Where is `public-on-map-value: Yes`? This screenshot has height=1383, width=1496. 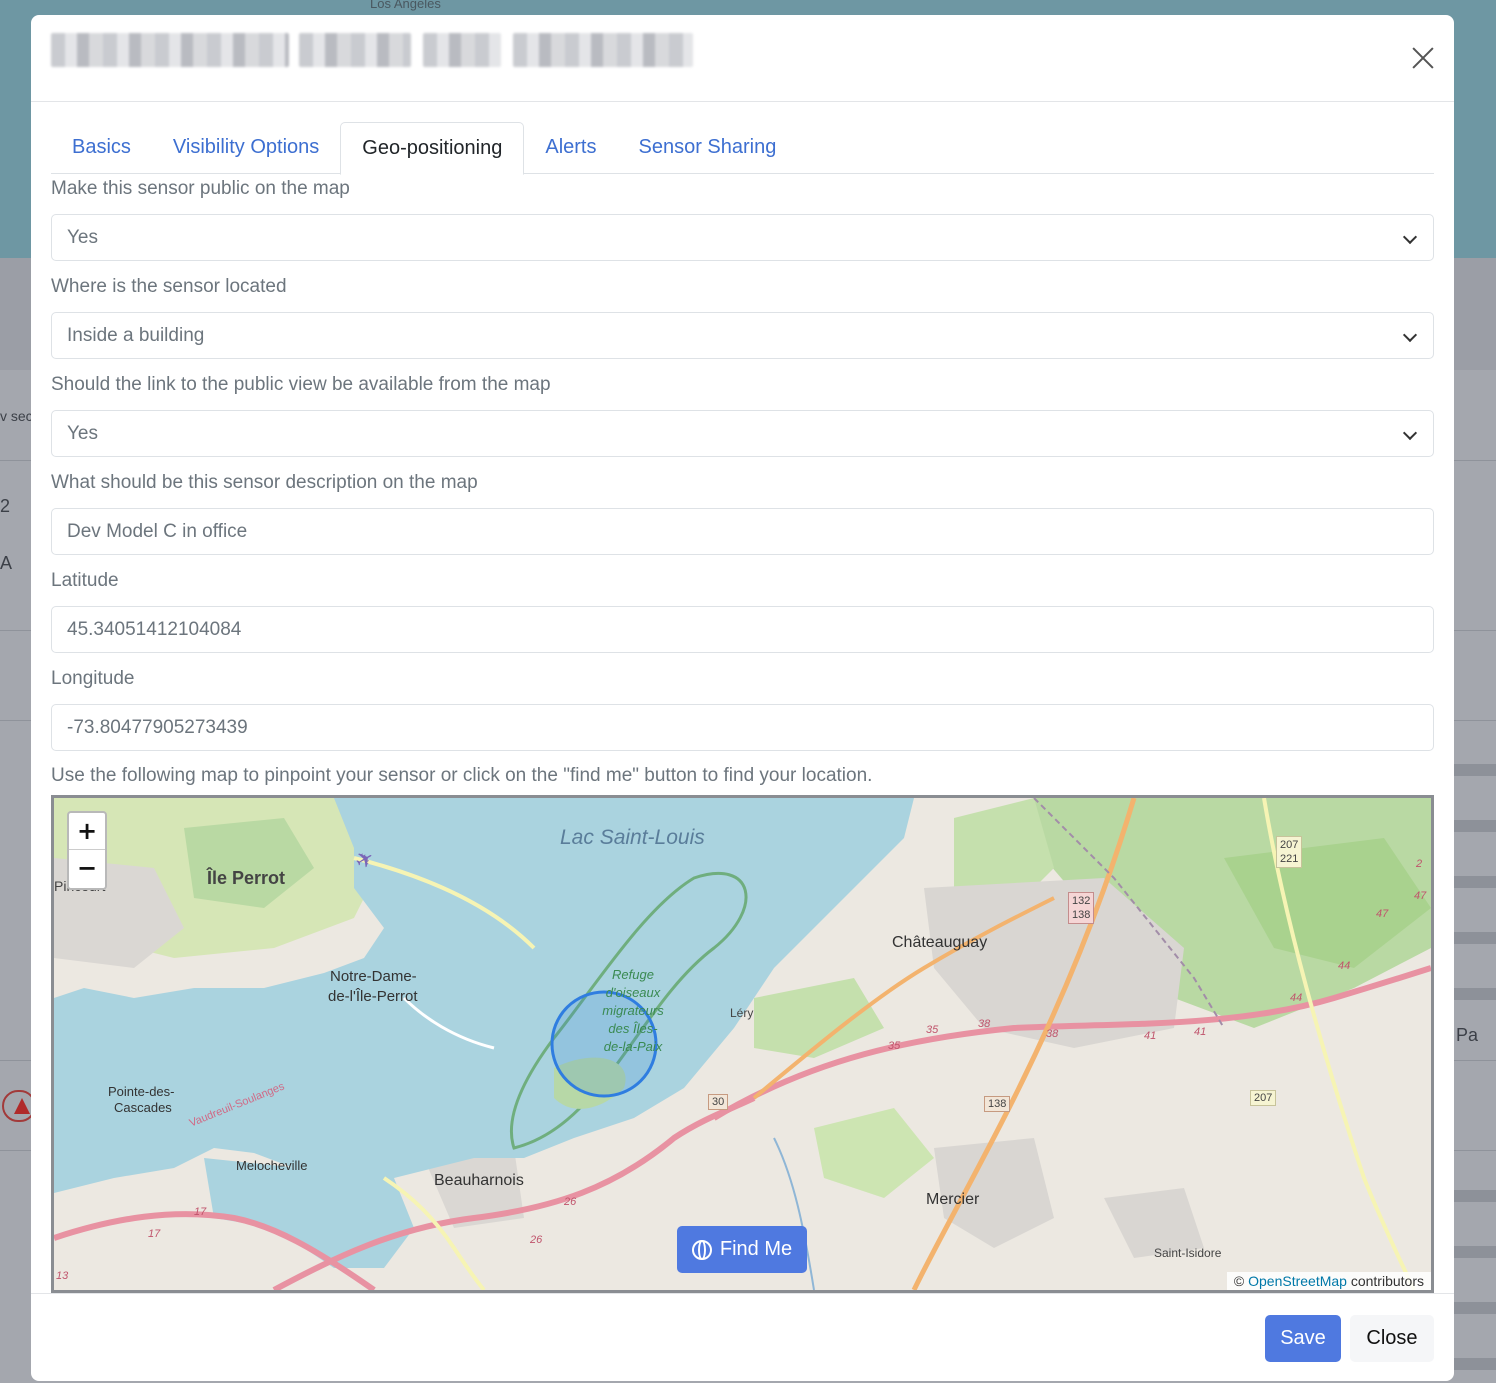
public-on-map-value: Yes is located at coordinates (82, 237).